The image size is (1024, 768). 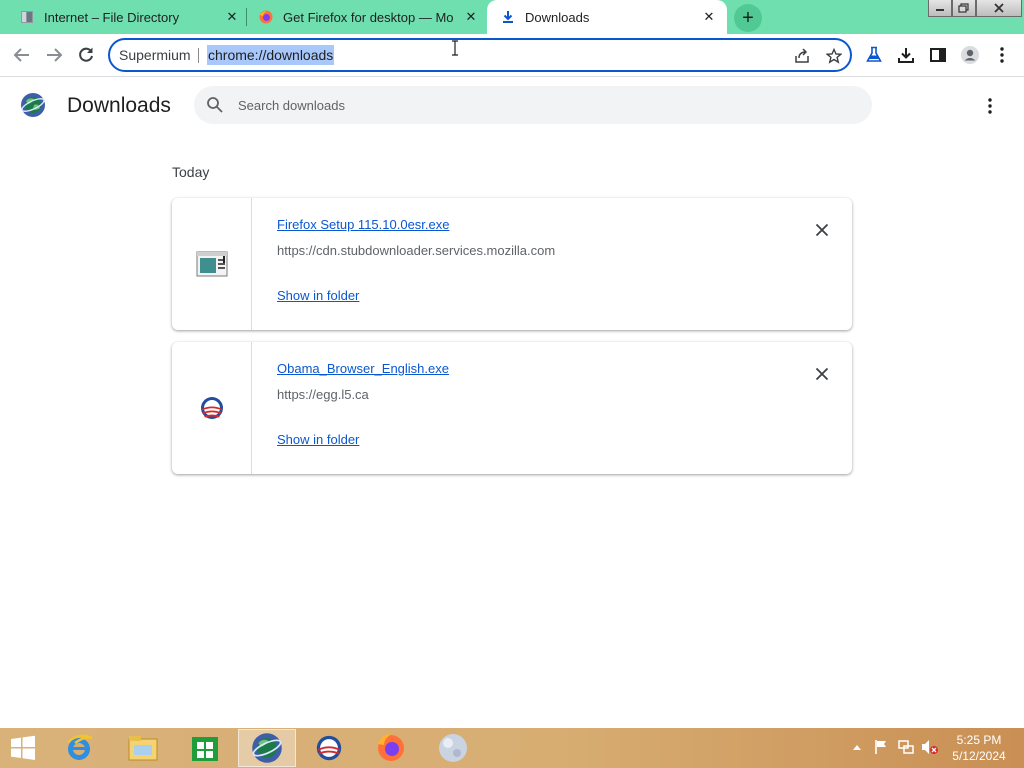 I want to click on restore-icon, so click(x=963, y=8).